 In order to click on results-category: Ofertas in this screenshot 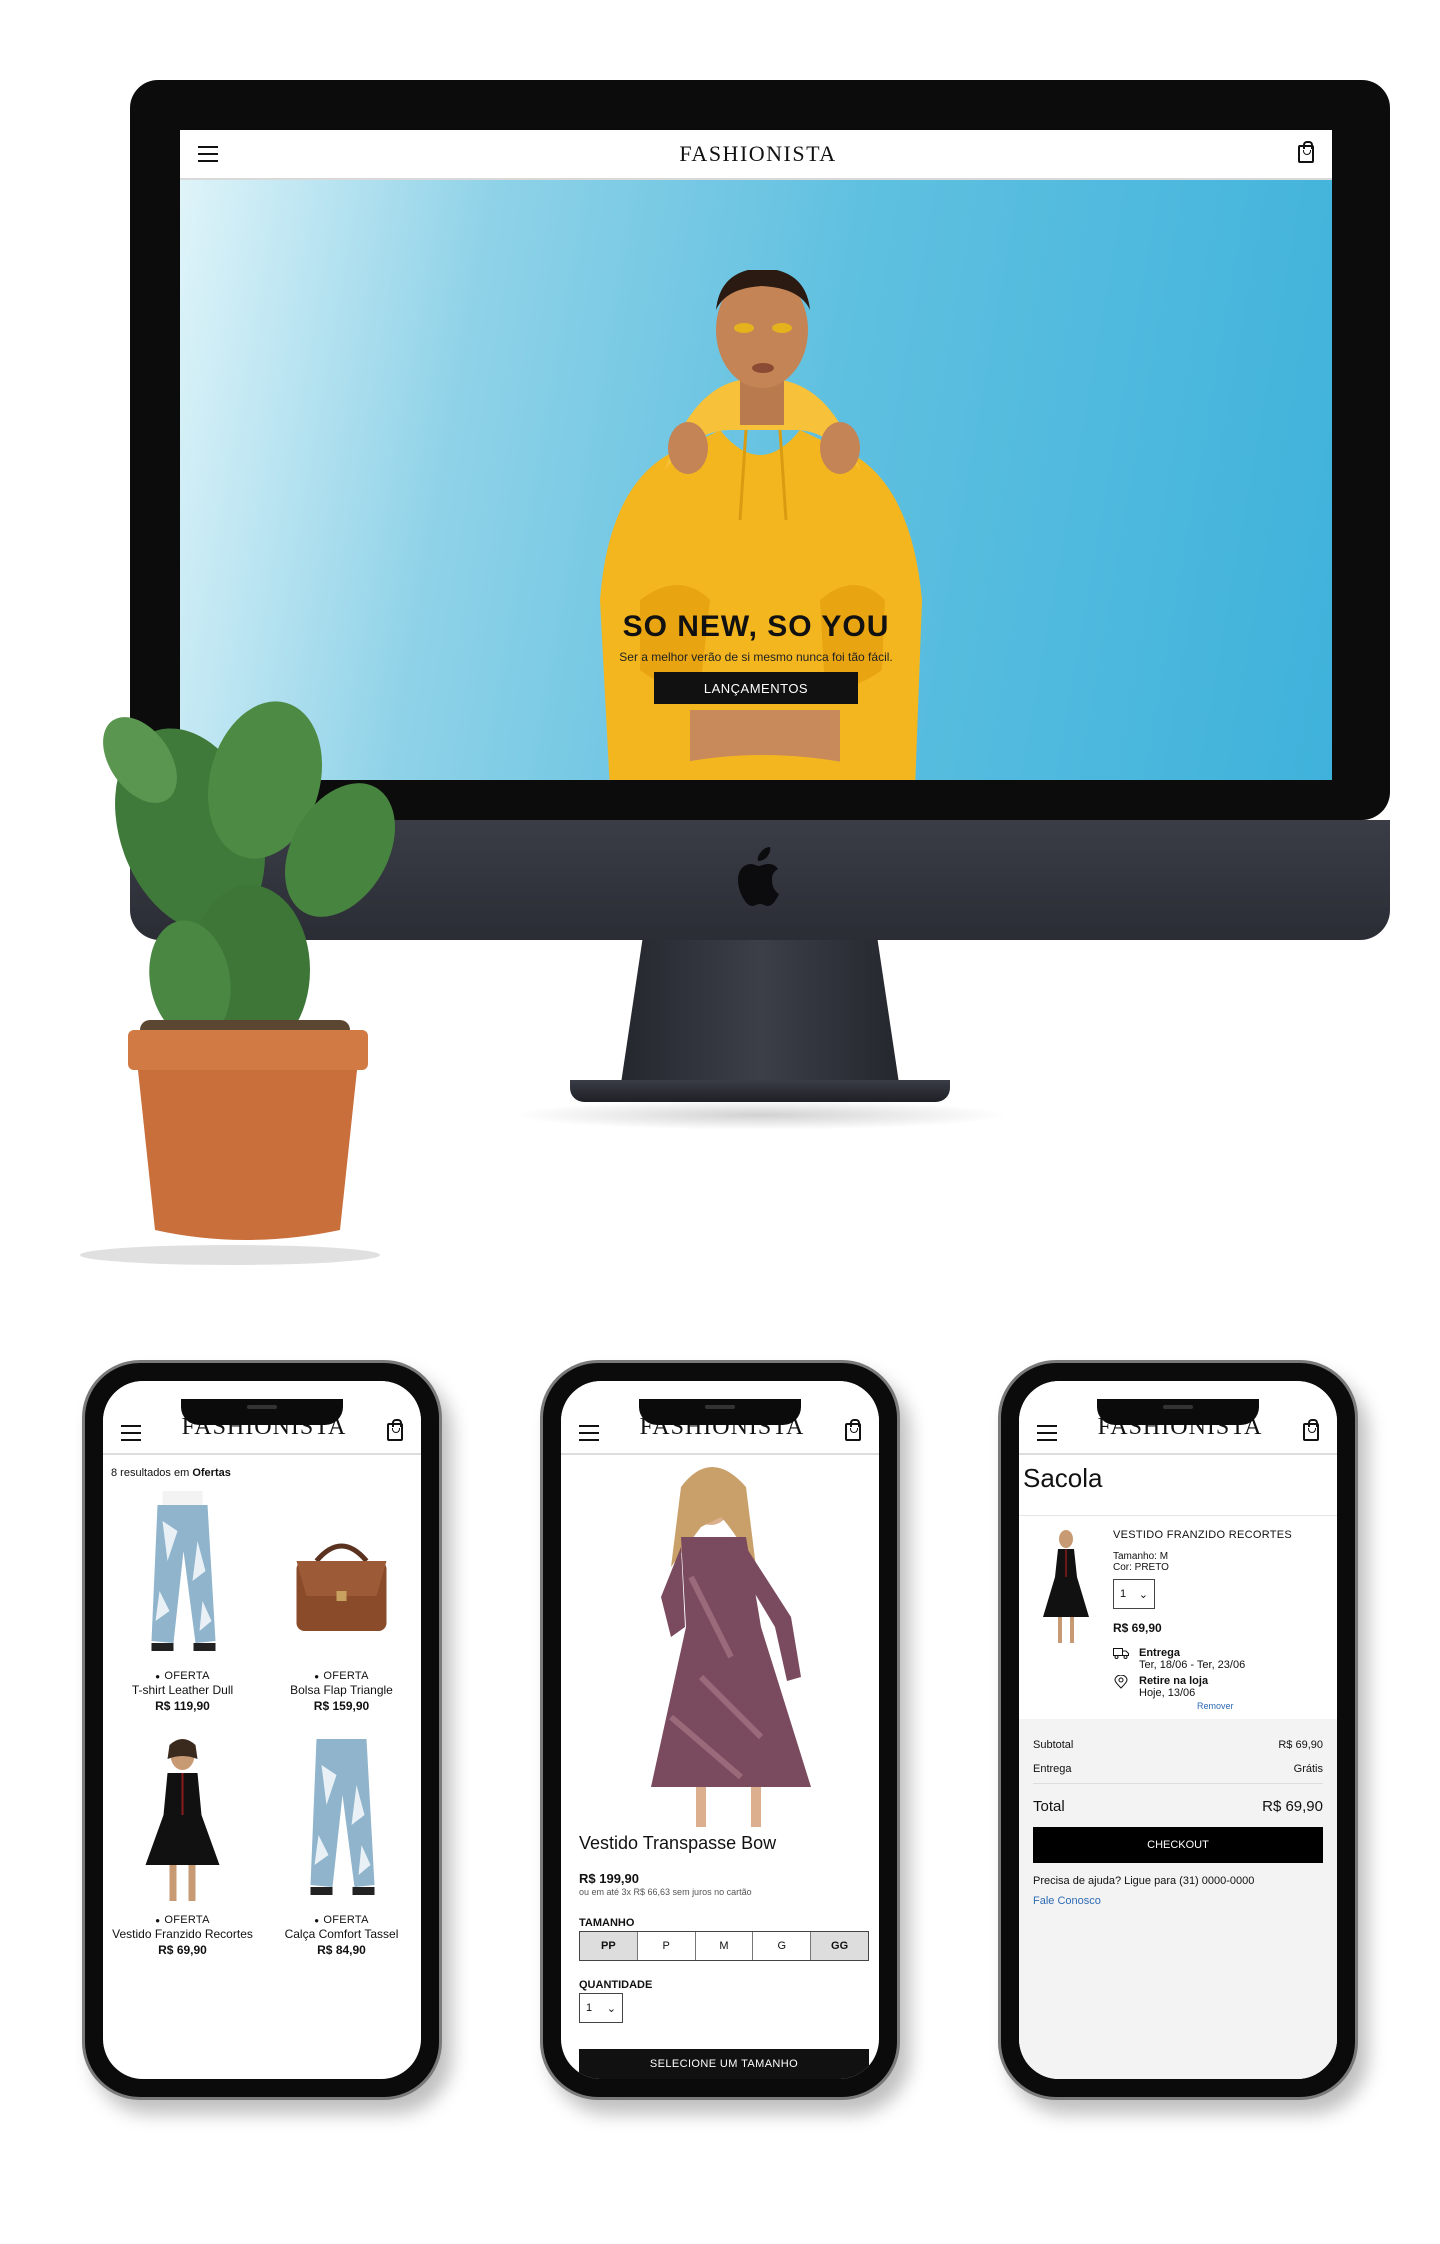, I will do `click(211, 1473)`.